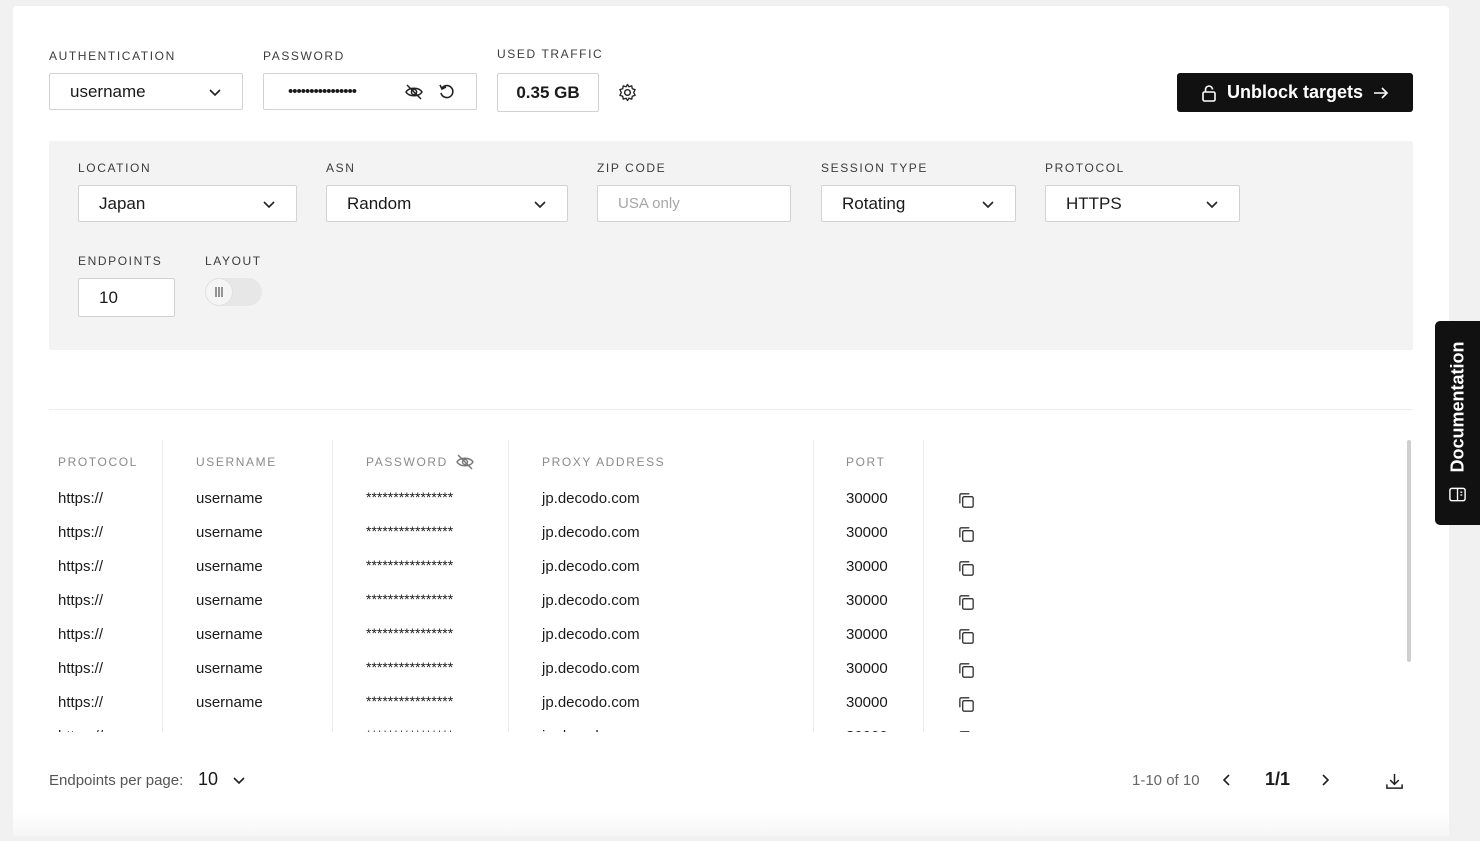  Describe the element at coordinates (370, 91) in the screenshot. I see `password-field: ••••••••••••••••` at that location.